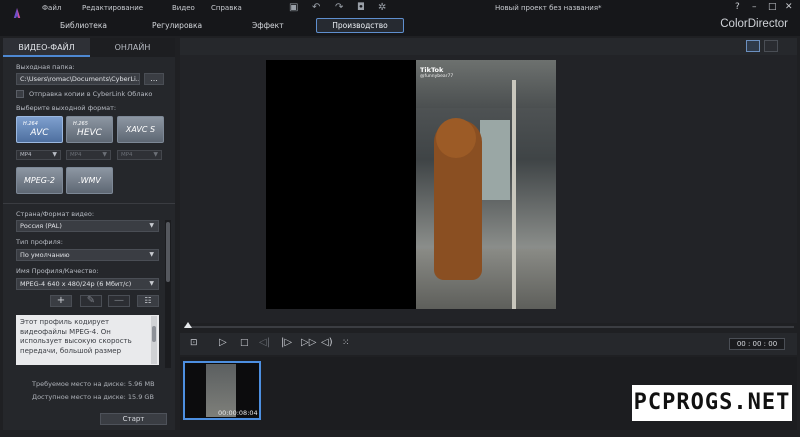 The image size is (800, 437). What do you see at coordinates (548, 8) in the screenshot?
I see `project-title: Новый проект без названия*` at bounding box center [548, 8].